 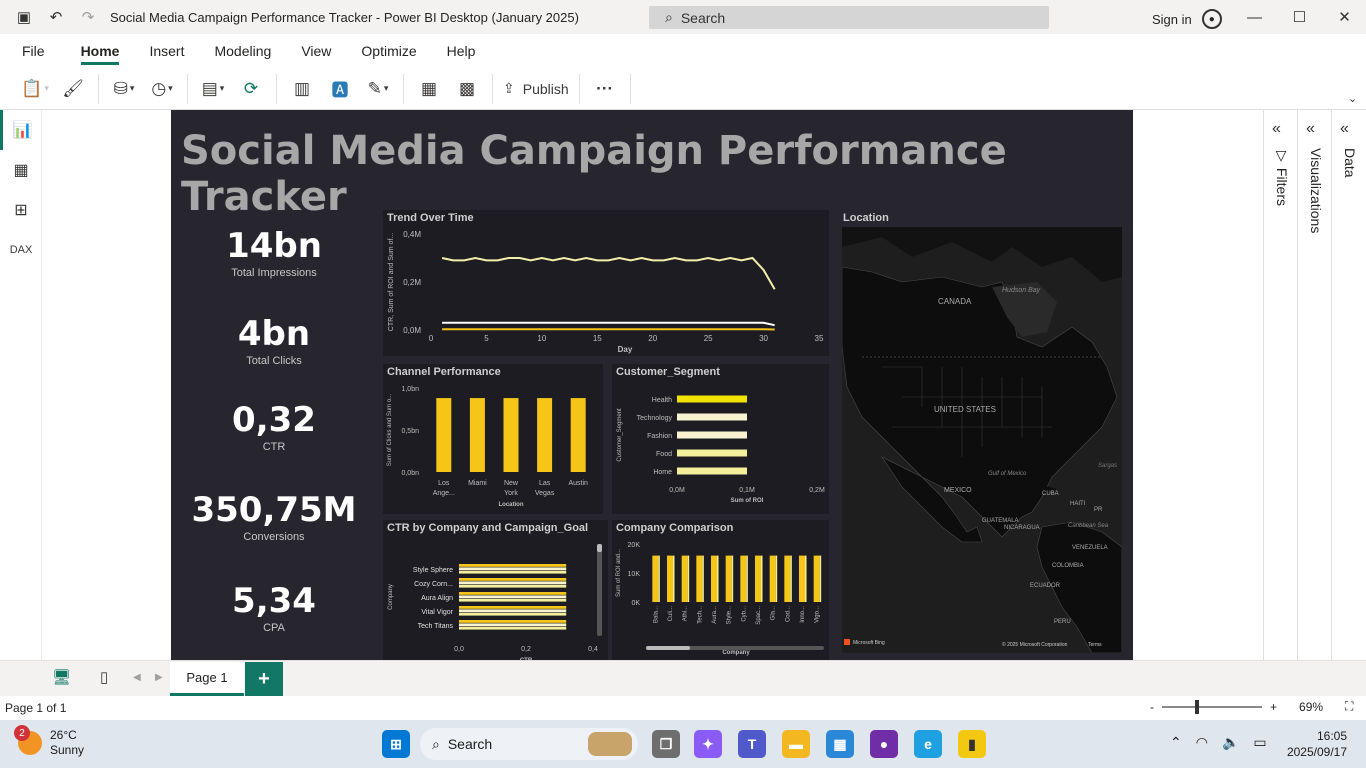 I want to click on store-icon: ▦, so click(x=840, y=744).